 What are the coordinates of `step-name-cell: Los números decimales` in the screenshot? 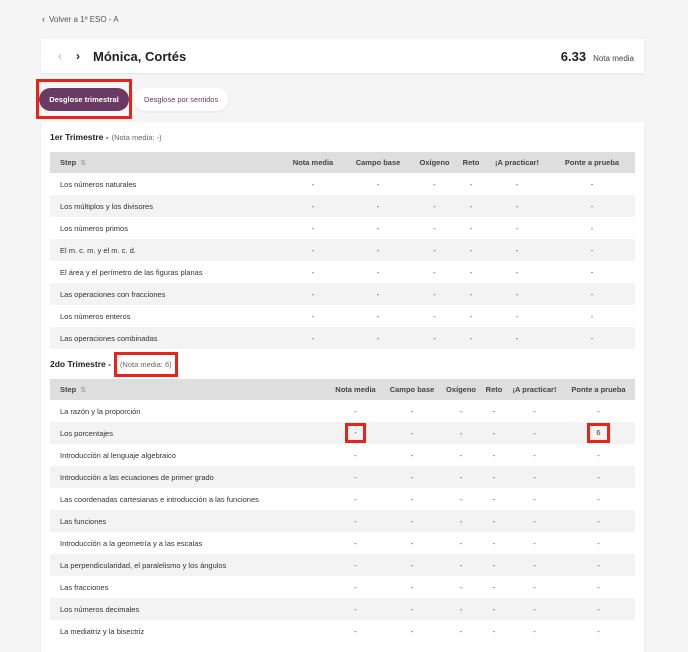 It's located at (189, 609).